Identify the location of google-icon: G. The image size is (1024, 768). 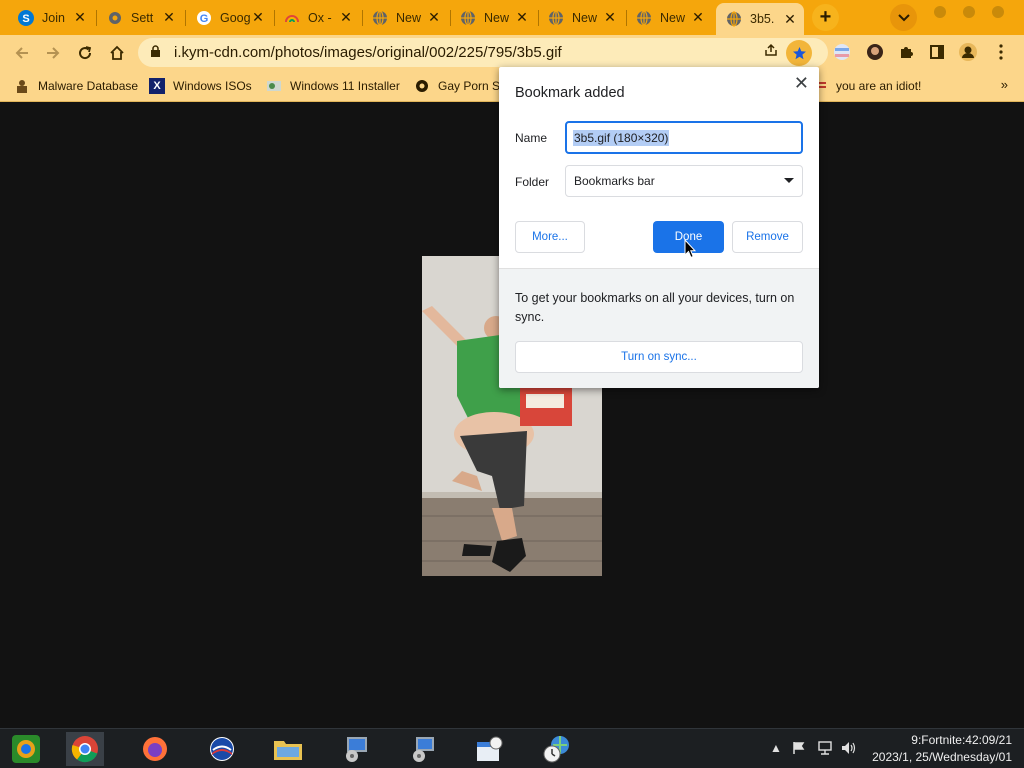
(204, 18).